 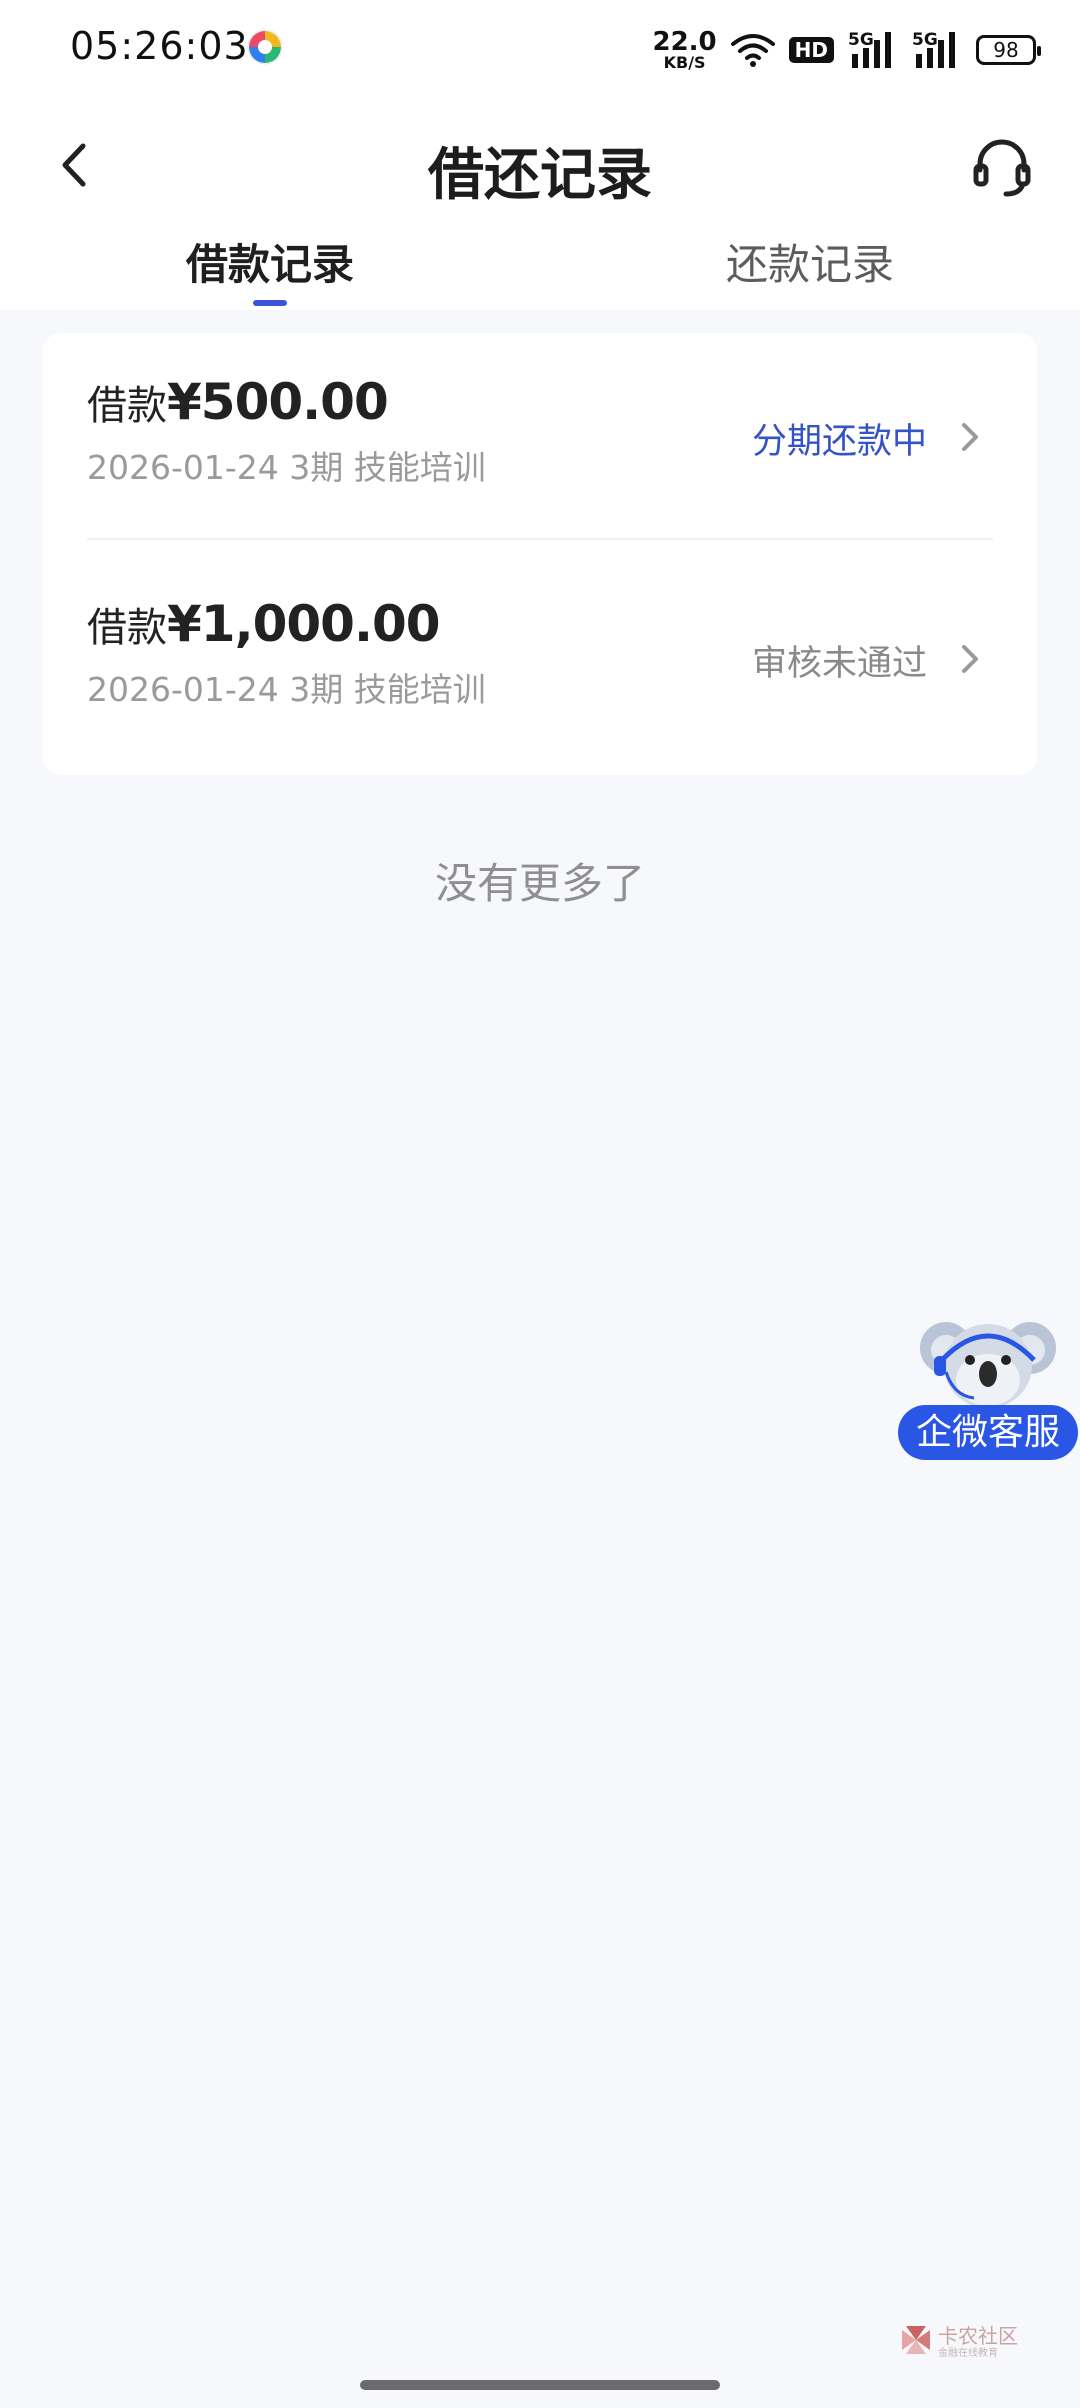 What do you see at coordinates (811, 50) in the screenshot?
I see `hd-badge: HD` at bounding box center [811, 50].